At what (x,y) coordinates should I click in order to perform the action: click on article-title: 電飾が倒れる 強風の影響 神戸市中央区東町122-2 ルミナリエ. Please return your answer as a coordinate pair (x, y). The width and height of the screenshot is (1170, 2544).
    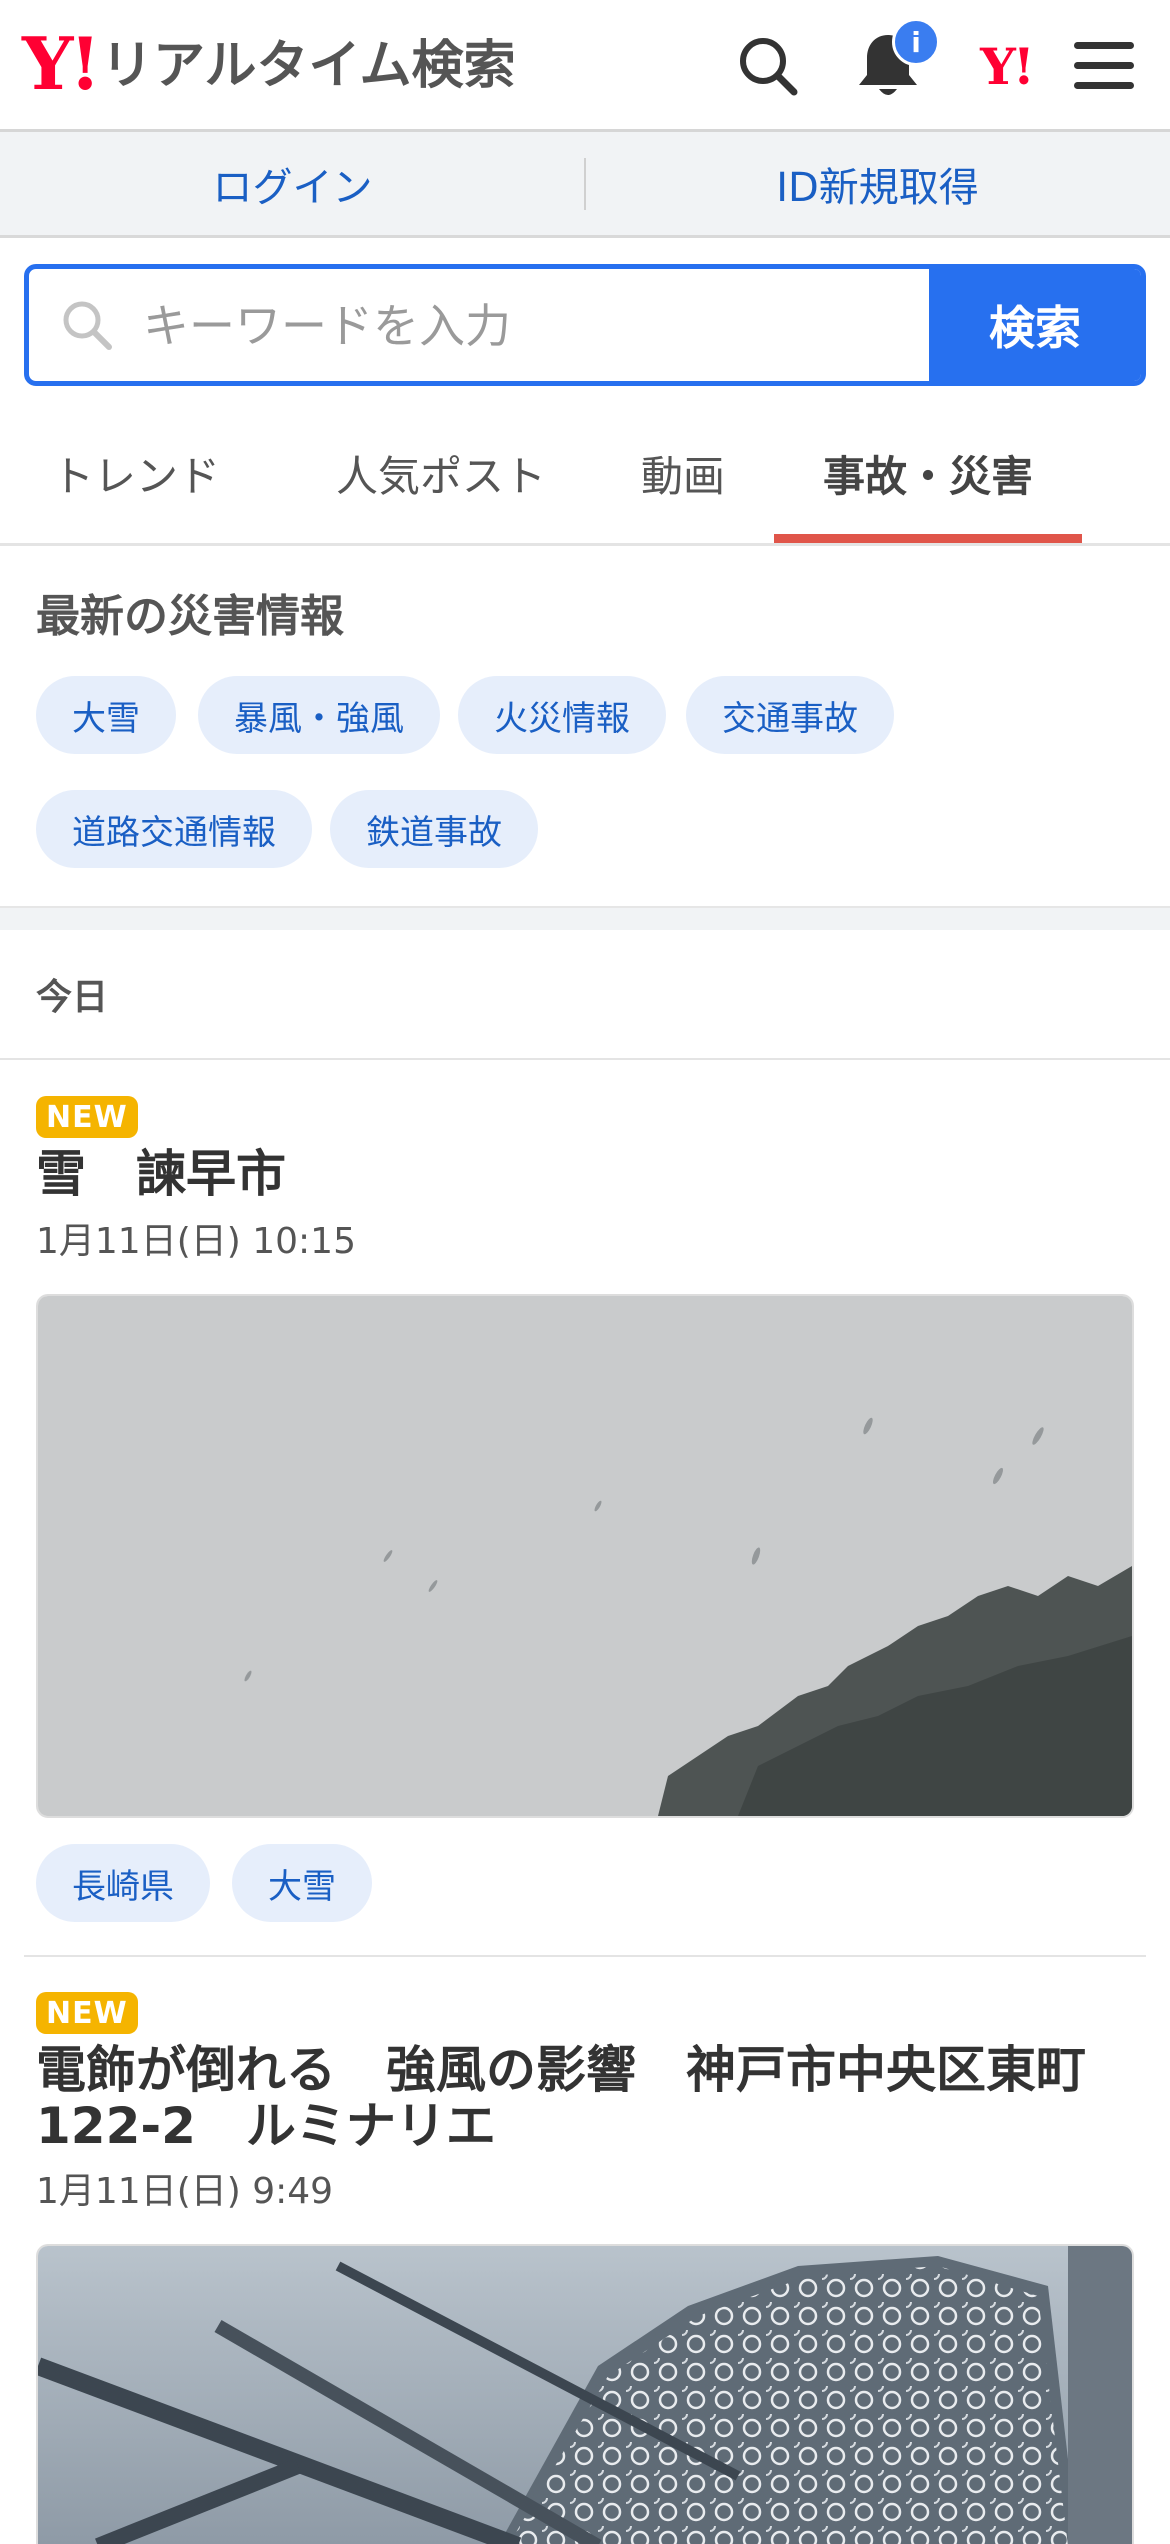
    Looking at the image, I should click on (586, 2098).